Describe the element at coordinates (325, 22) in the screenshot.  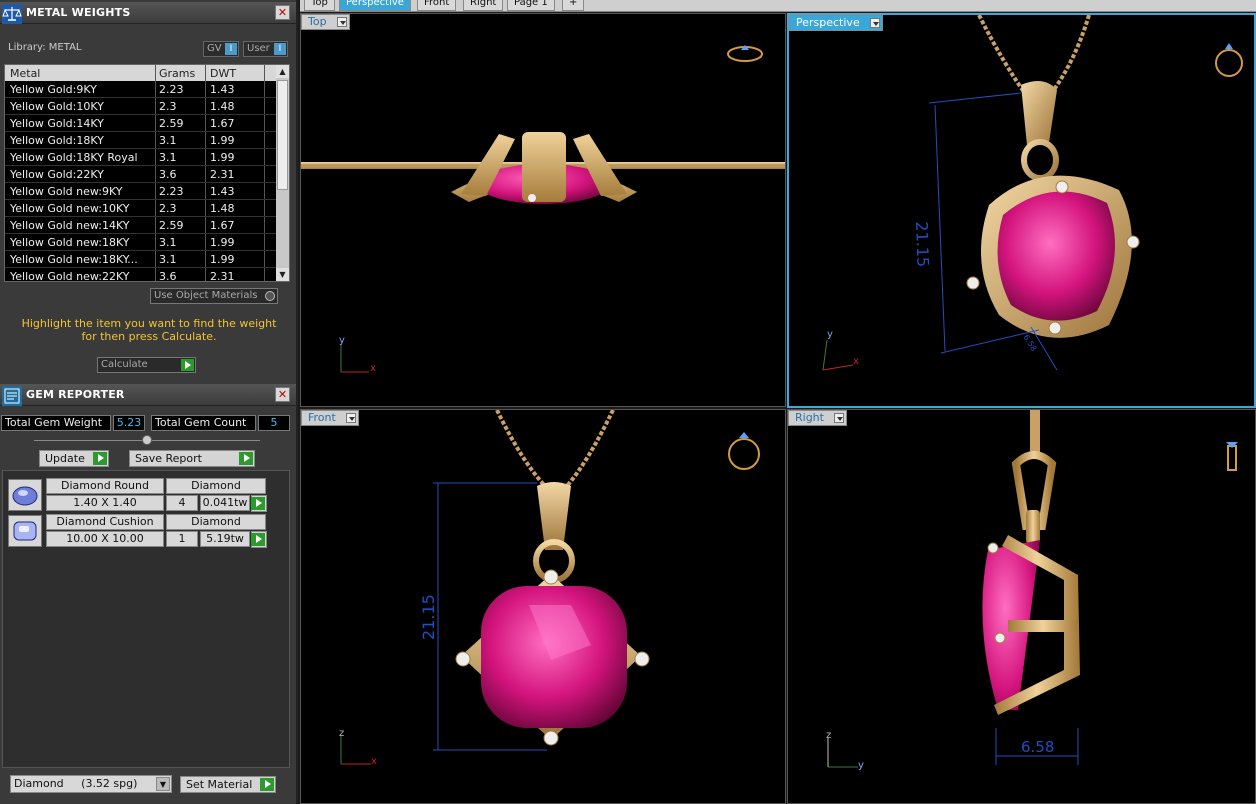
I see `viewport-label-top: Top` at that location.